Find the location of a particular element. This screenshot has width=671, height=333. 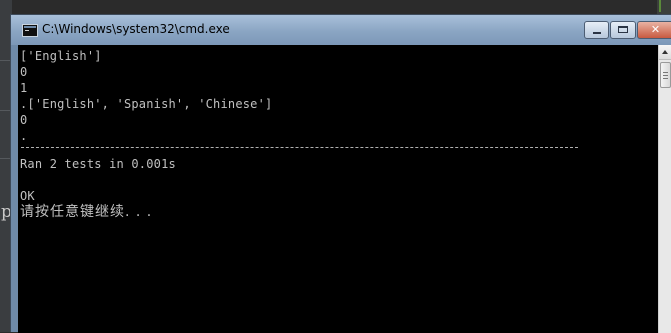

console-line: . is located at coordinates (24, 136).